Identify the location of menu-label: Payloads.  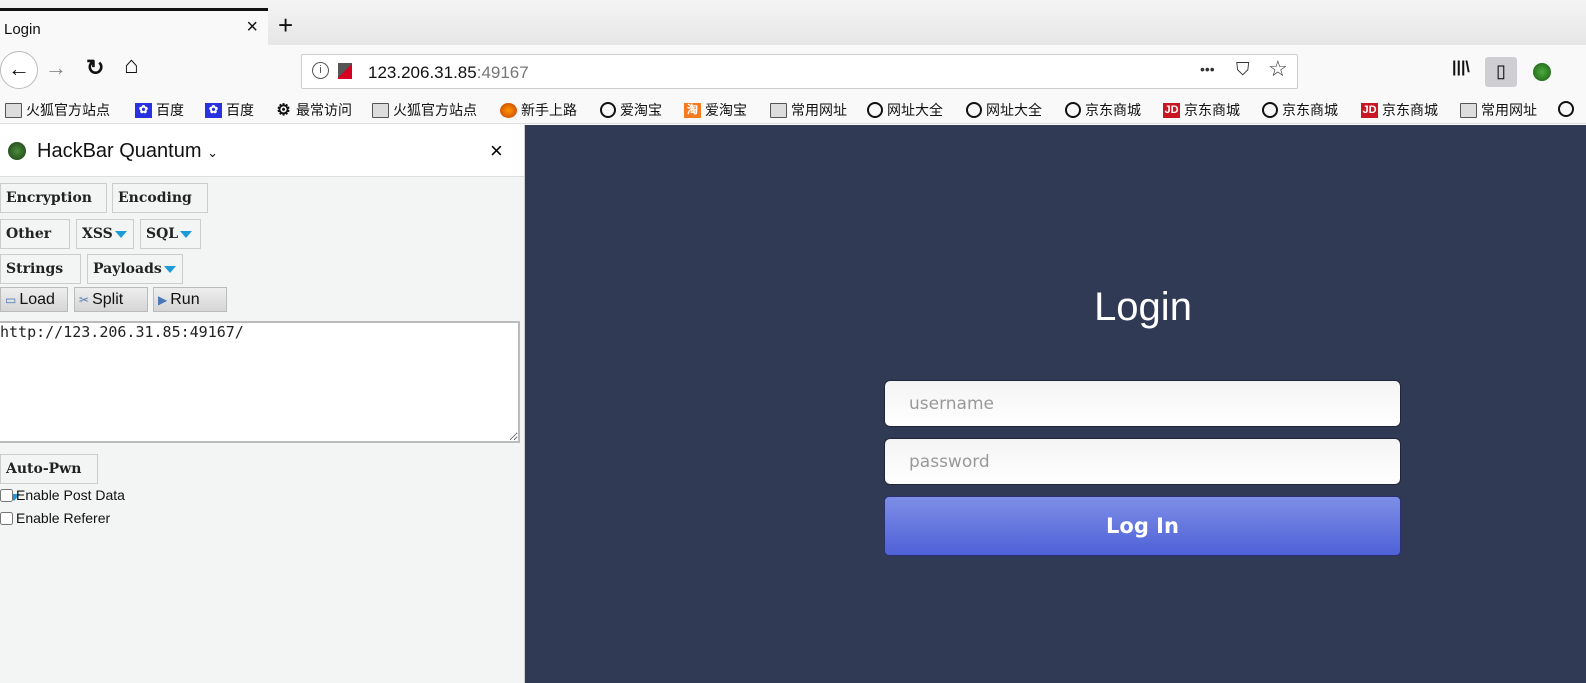
(127, 269).